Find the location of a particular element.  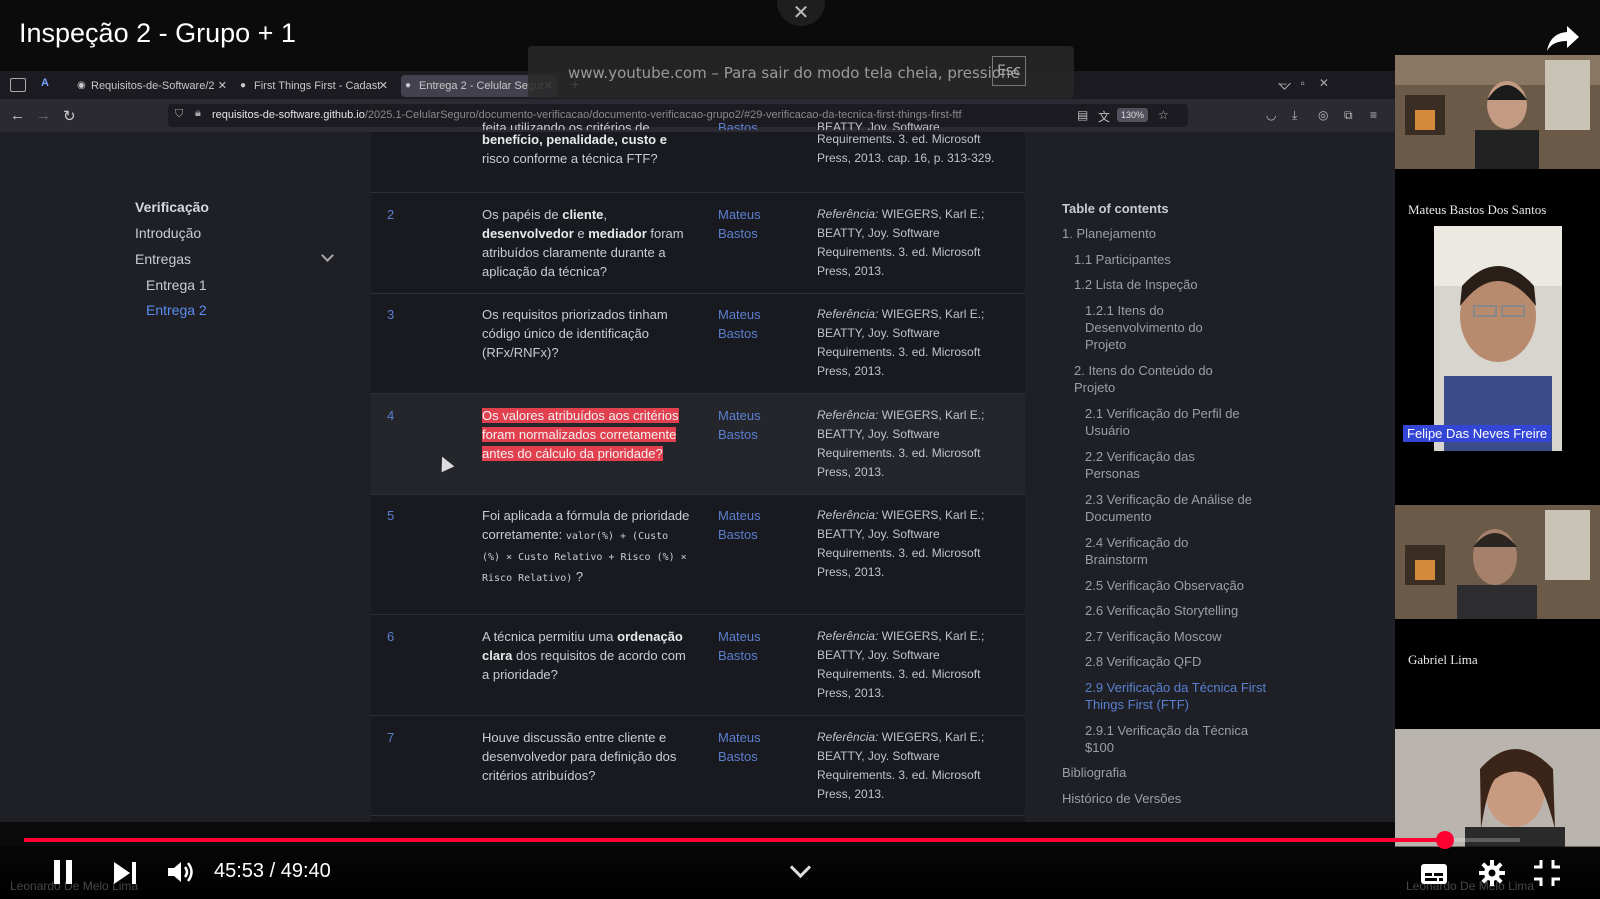

browser-tab-2: ● First Things First - Cadast ✕ is located at coordinates (314, 86).